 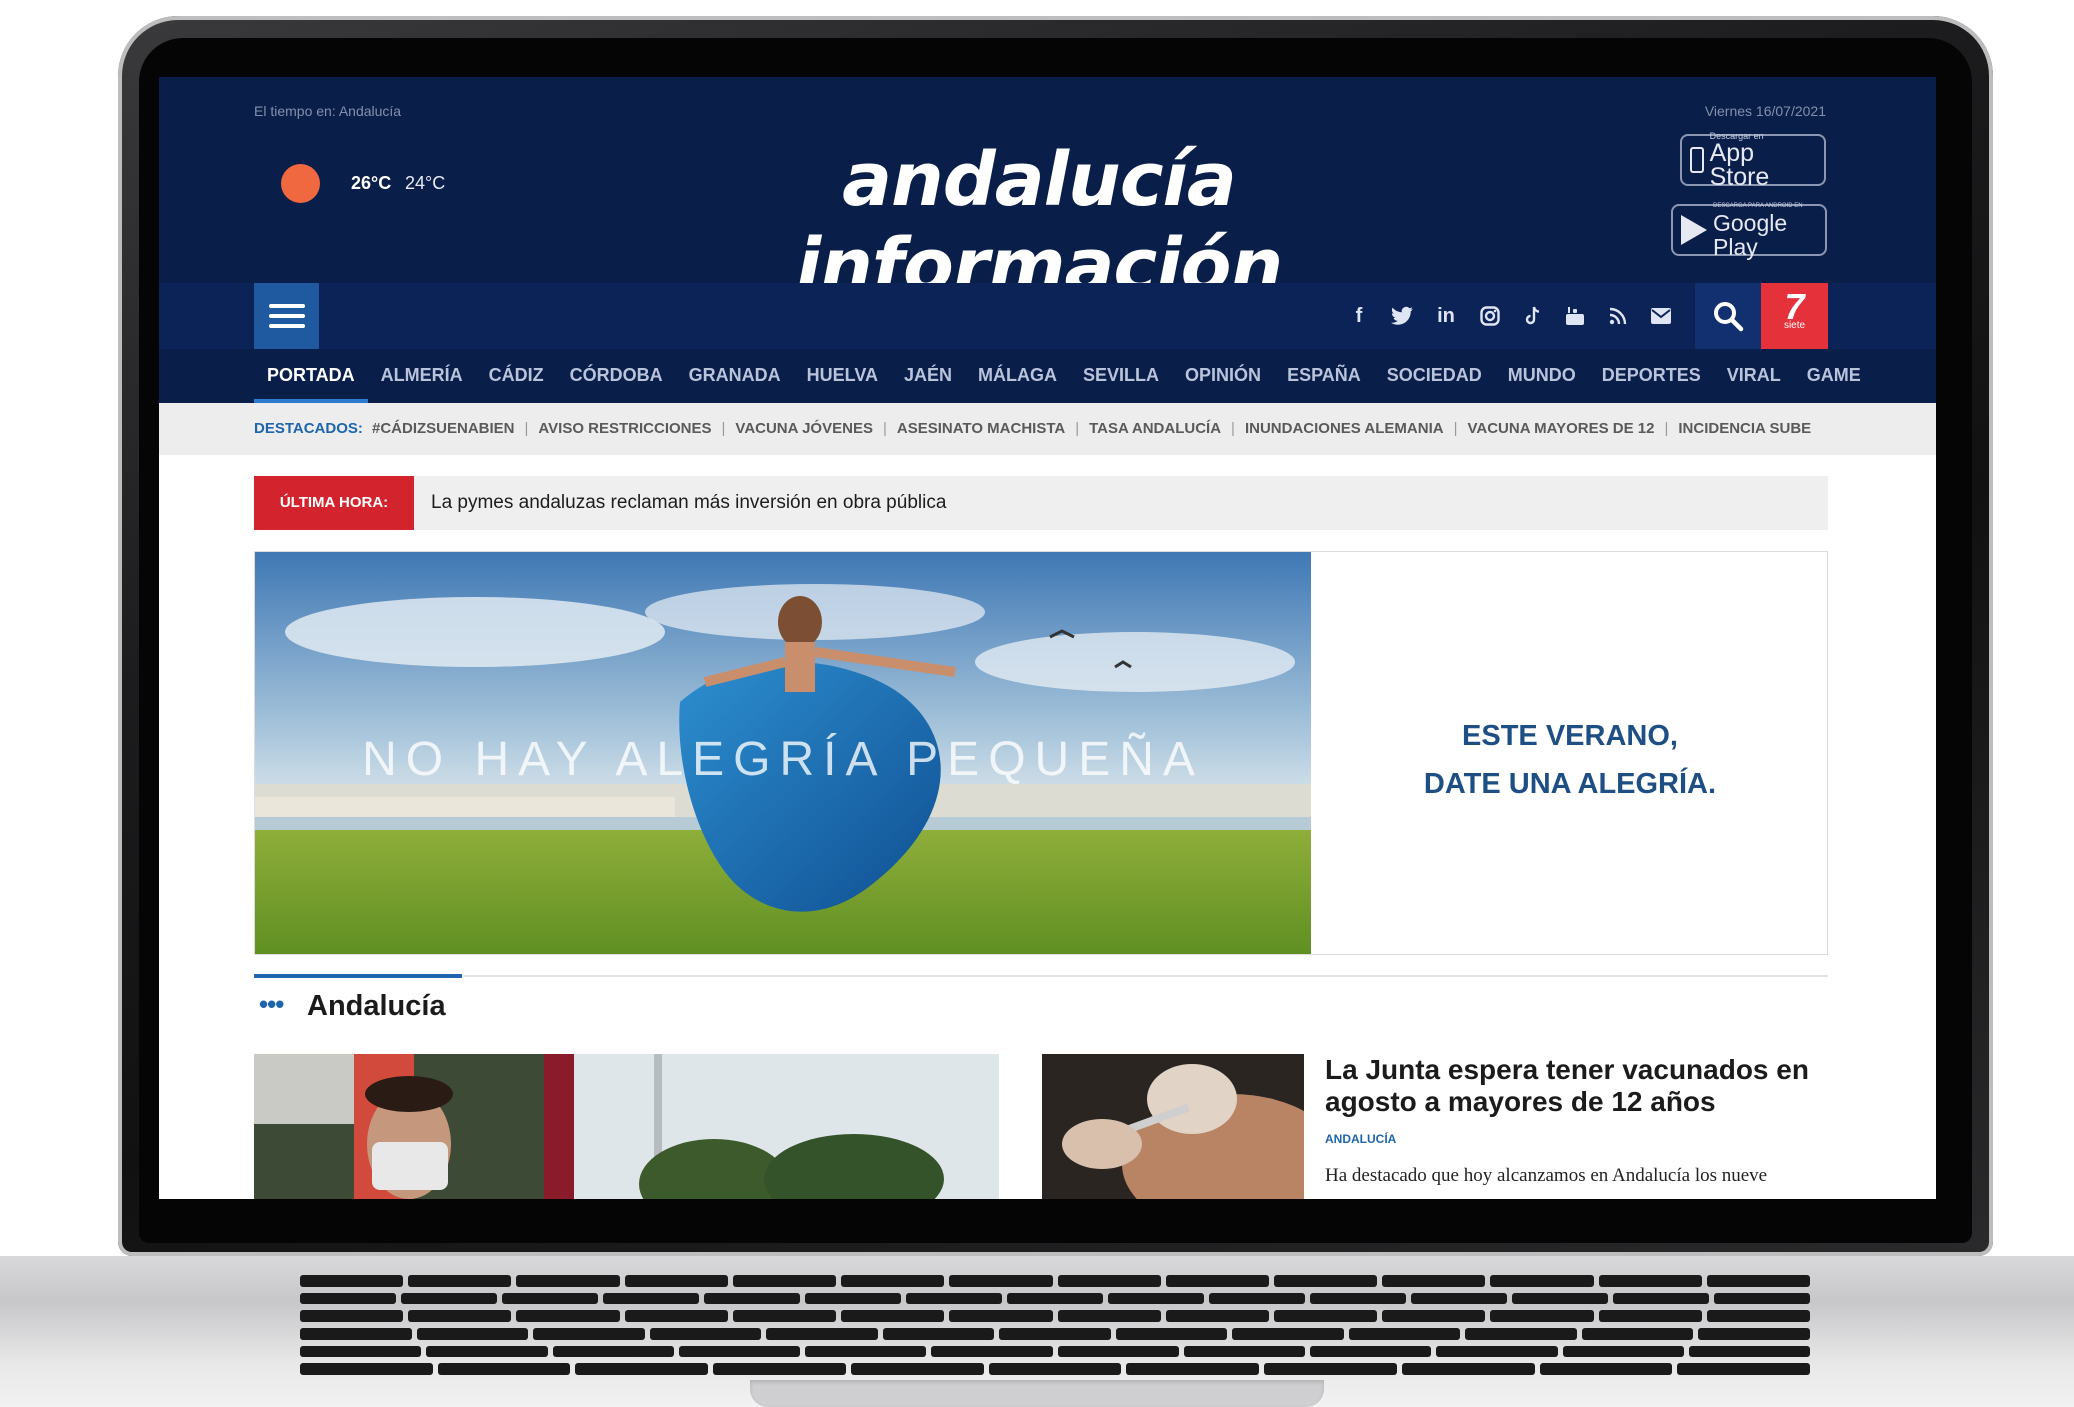 I want to click on nav-item-jaén: JAÉN, so click(x=928, y=376).